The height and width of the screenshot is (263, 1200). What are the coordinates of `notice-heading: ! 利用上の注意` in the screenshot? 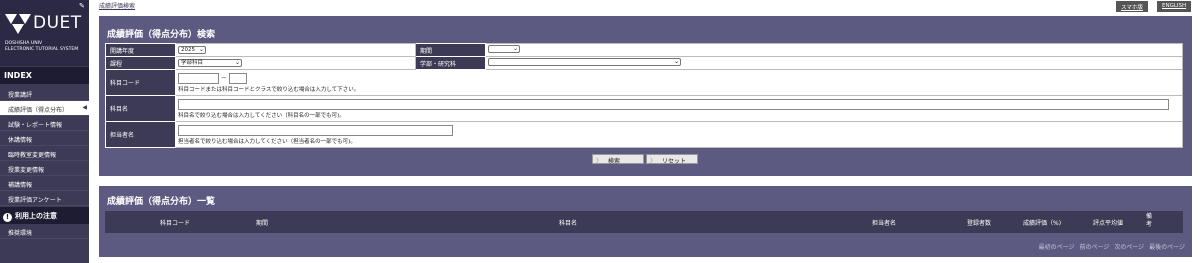 It's located at (44, 215).